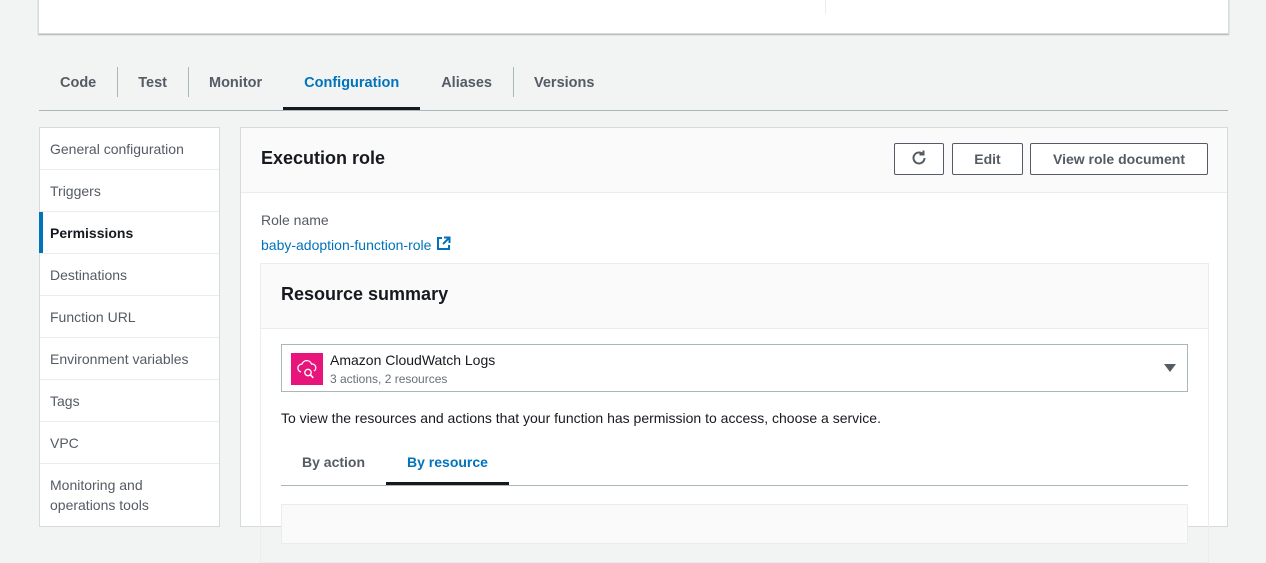 Image resolution: width=1266 pixels, height=563 pixels. I want to click on panel-header: Execution role Edit View role document, so click(734, 160).